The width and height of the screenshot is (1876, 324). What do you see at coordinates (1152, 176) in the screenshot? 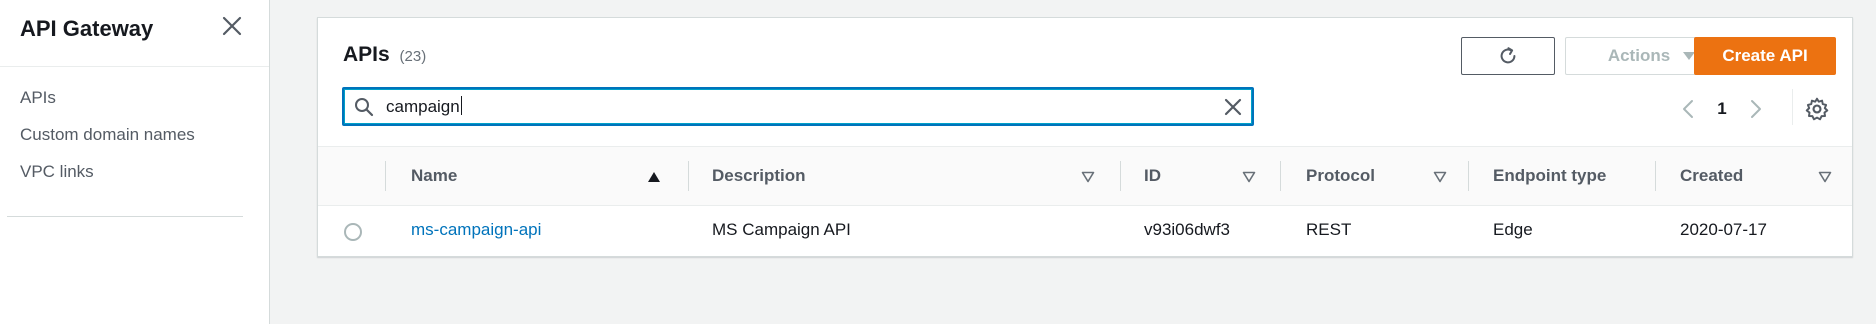
I see `column-header-id: ID` at bounding box center [1152, 176].